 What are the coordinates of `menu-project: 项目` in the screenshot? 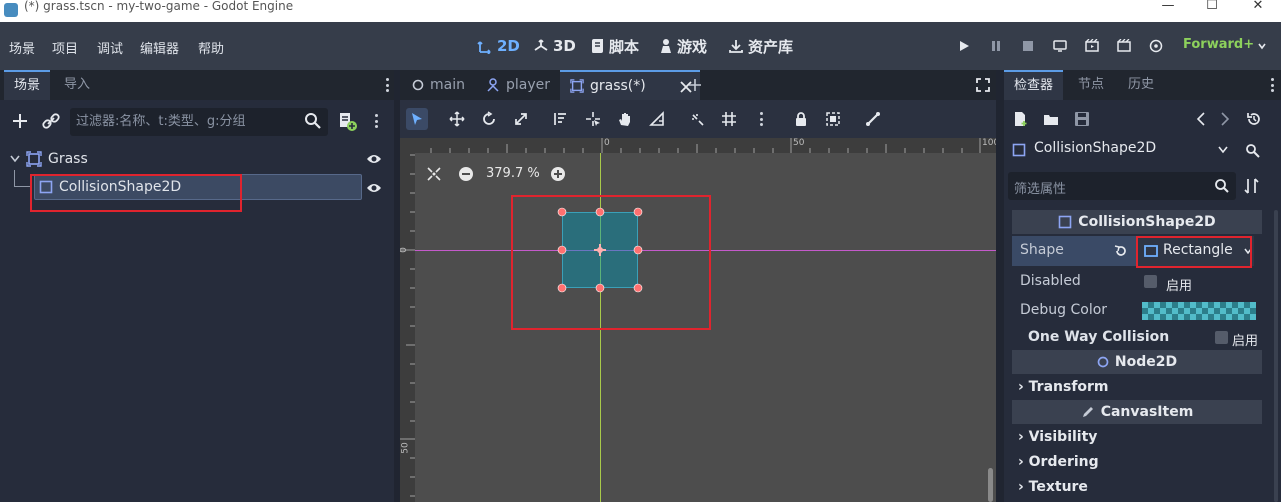 It's located at (65, 47).